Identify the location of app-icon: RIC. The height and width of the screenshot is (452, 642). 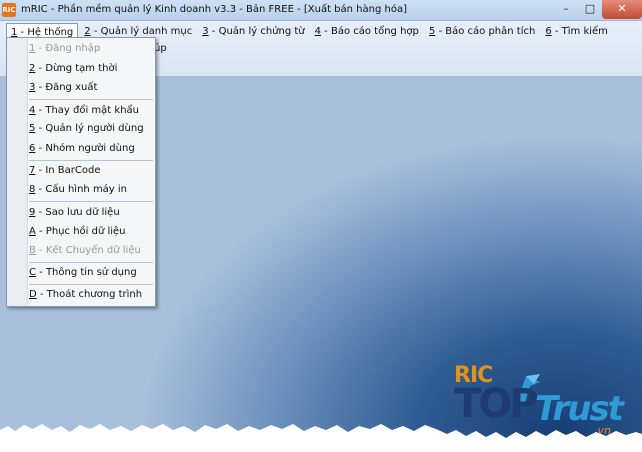
(9, 10).